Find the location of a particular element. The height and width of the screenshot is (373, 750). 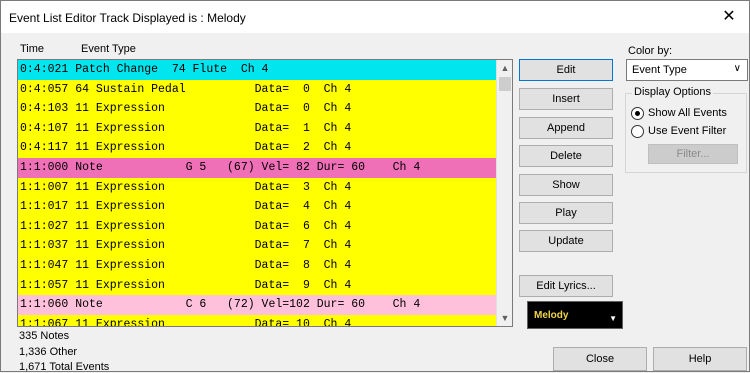

help-button: Help is located at coordinates (700, 359).